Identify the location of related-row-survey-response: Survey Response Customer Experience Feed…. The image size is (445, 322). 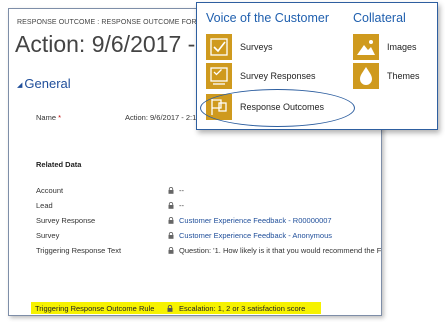
(208, 222).